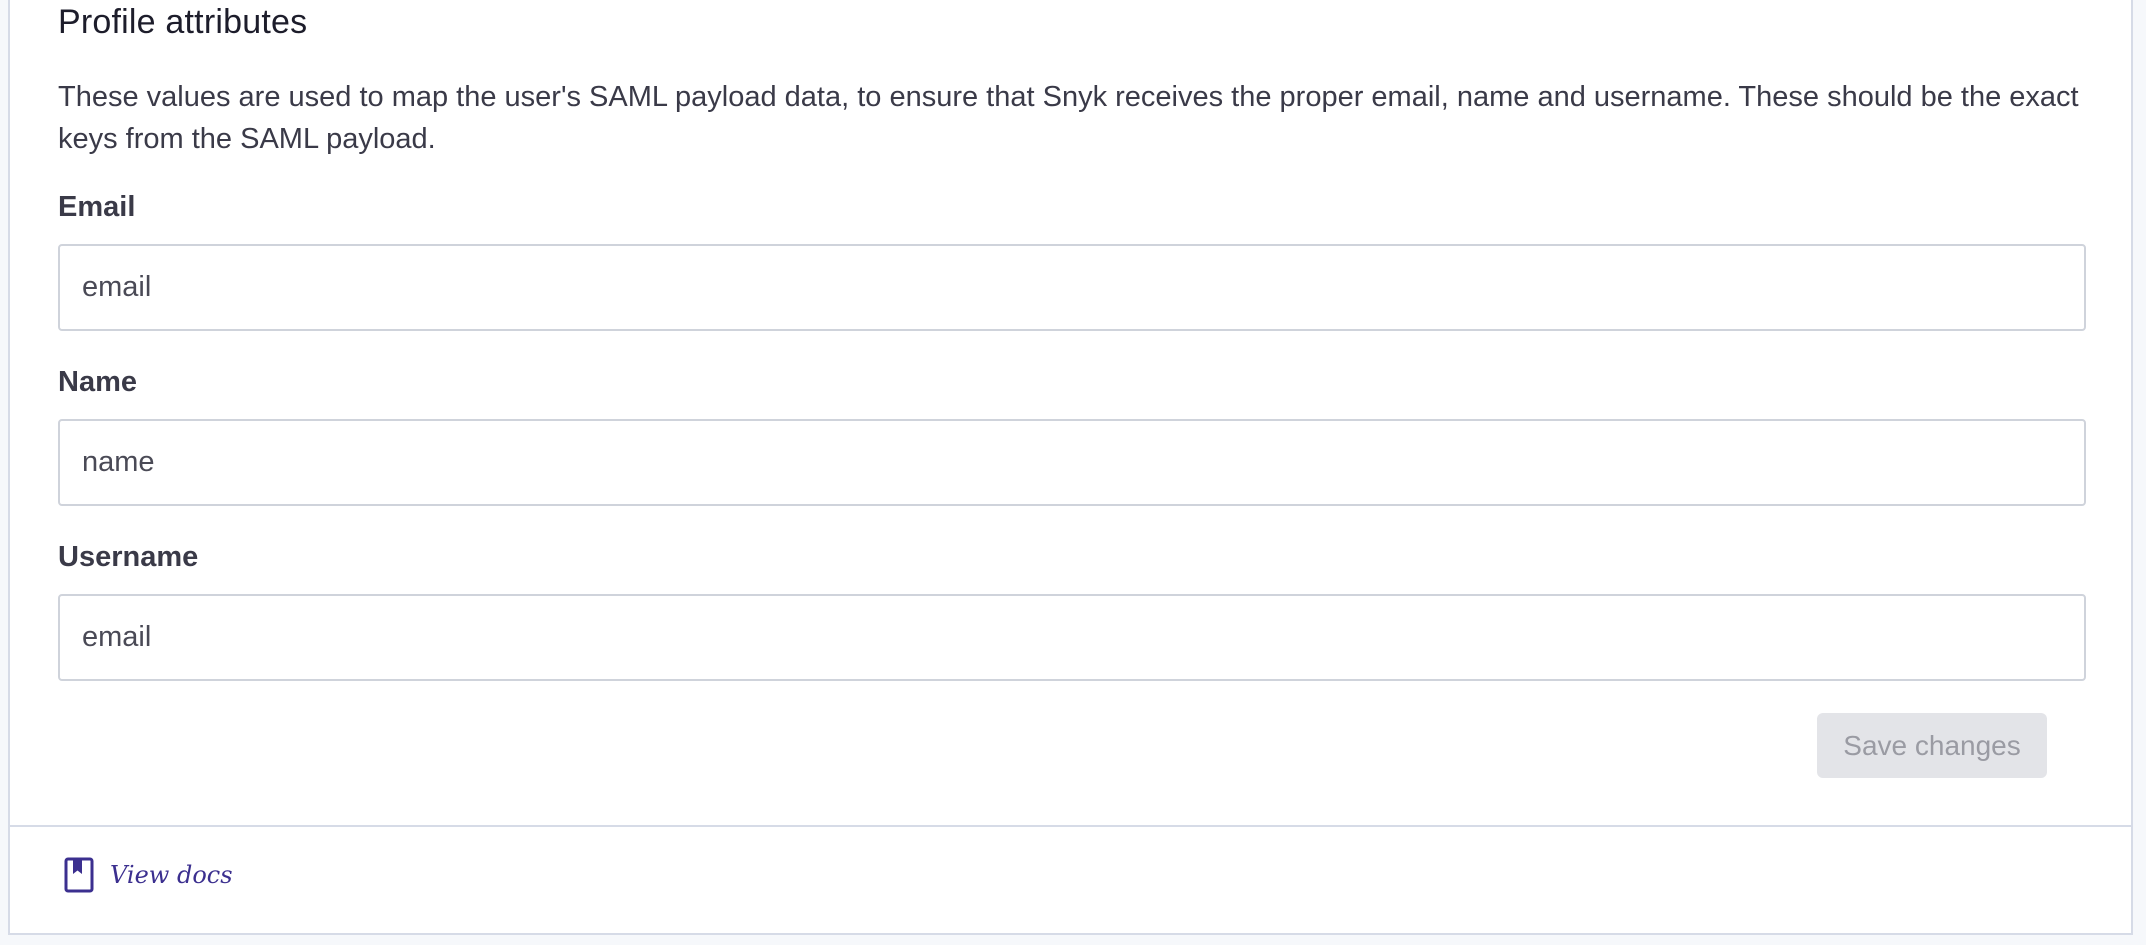 The image size is (2146, 945). I want to click on username-label: Username, so click(128, 557).